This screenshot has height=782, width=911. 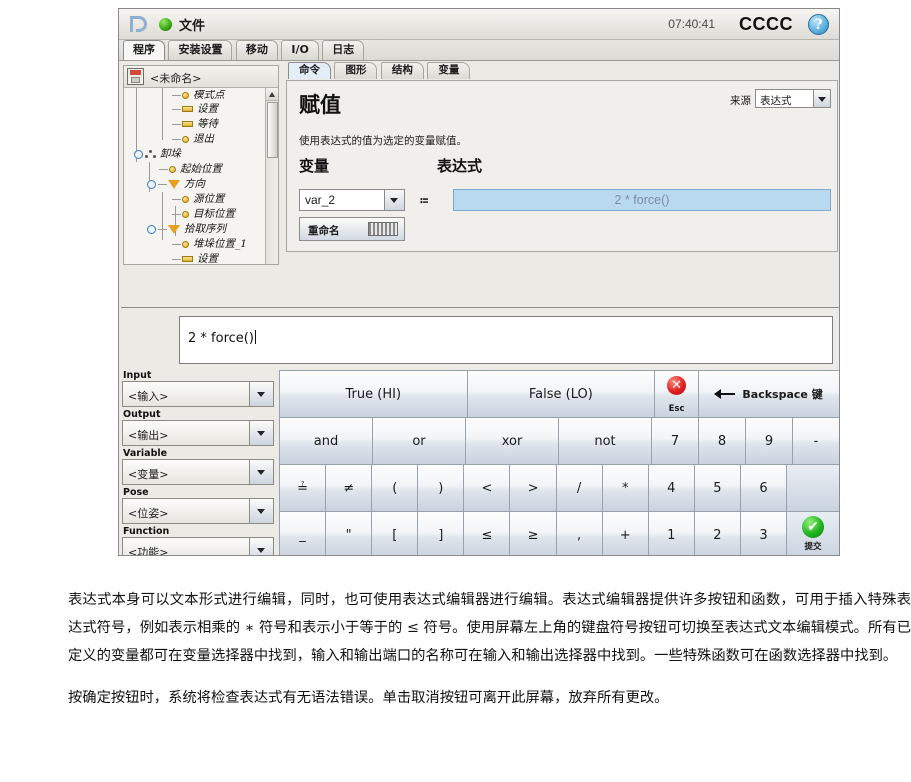 I want to click on key-esc: ✕ Esc, so click(x=677, y=394).